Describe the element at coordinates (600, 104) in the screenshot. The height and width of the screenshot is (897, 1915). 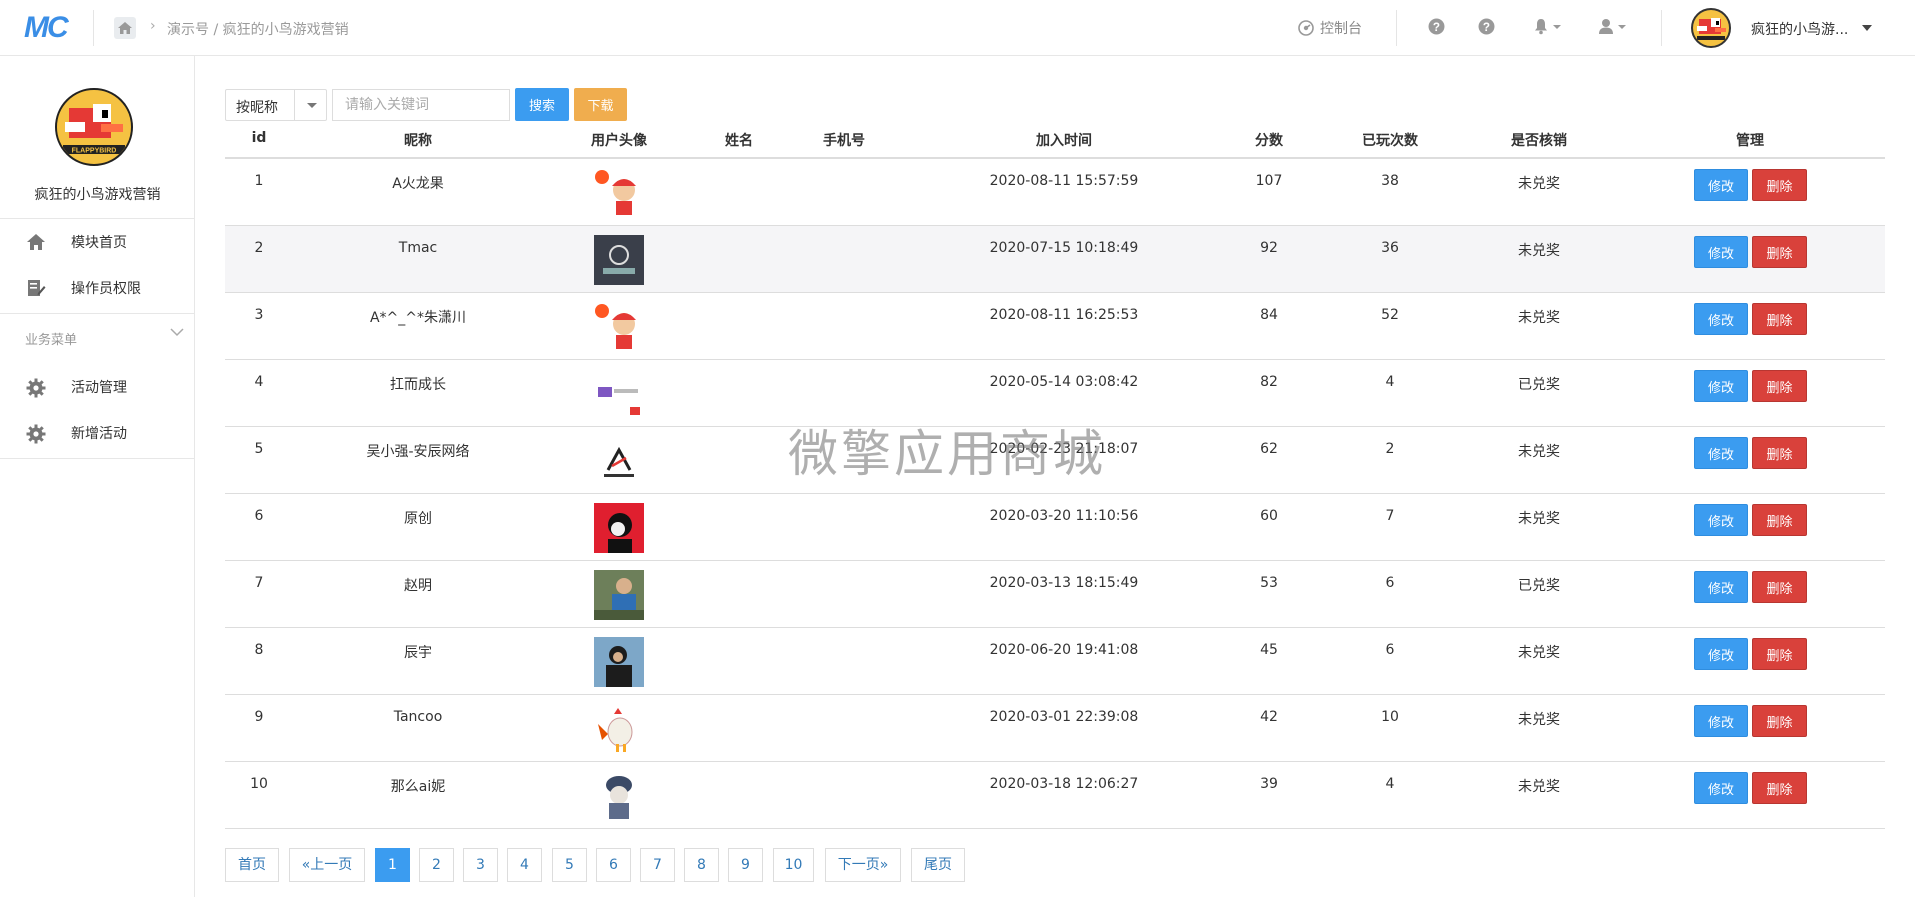
I see `download-button: 下载` at that location.